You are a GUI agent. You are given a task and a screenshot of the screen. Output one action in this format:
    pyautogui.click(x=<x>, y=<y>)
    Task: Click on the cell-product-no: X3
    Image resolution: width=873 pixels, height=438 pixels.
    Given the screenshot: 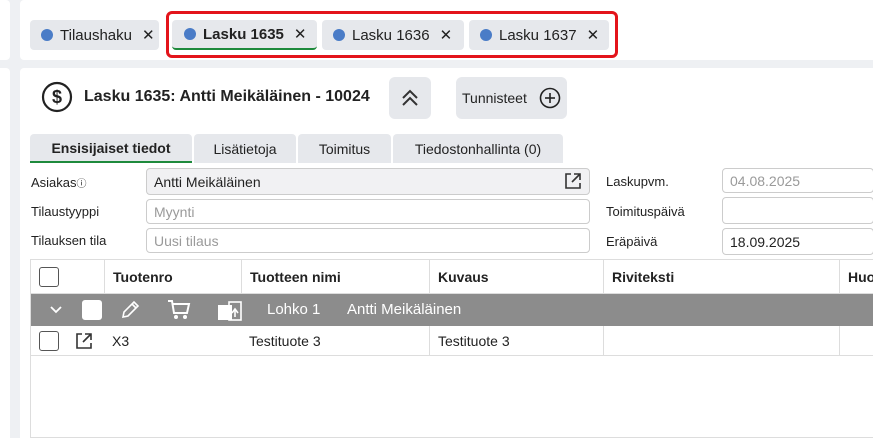 What is the action you would take?
    pyautogui.click(x=121, y=341)
    